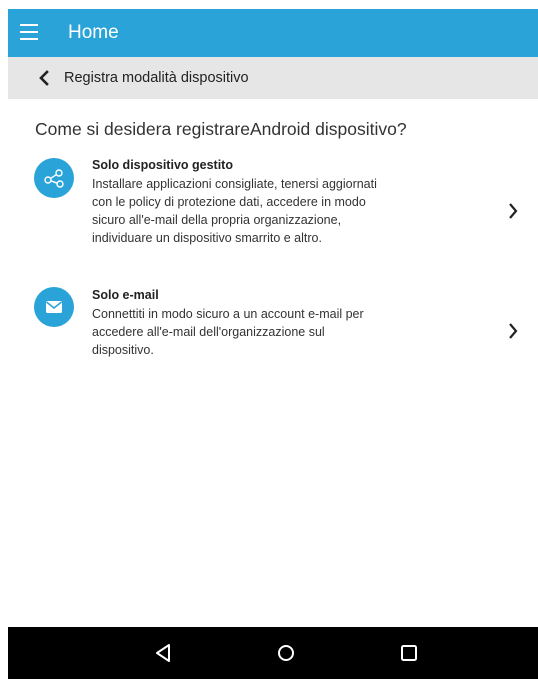 This screenshot has height=679, width=538. What do you see at coordinates (125, 295) in the screenshot?
I see `option-title: Solo e-mail` at bounding box center [125, 295].